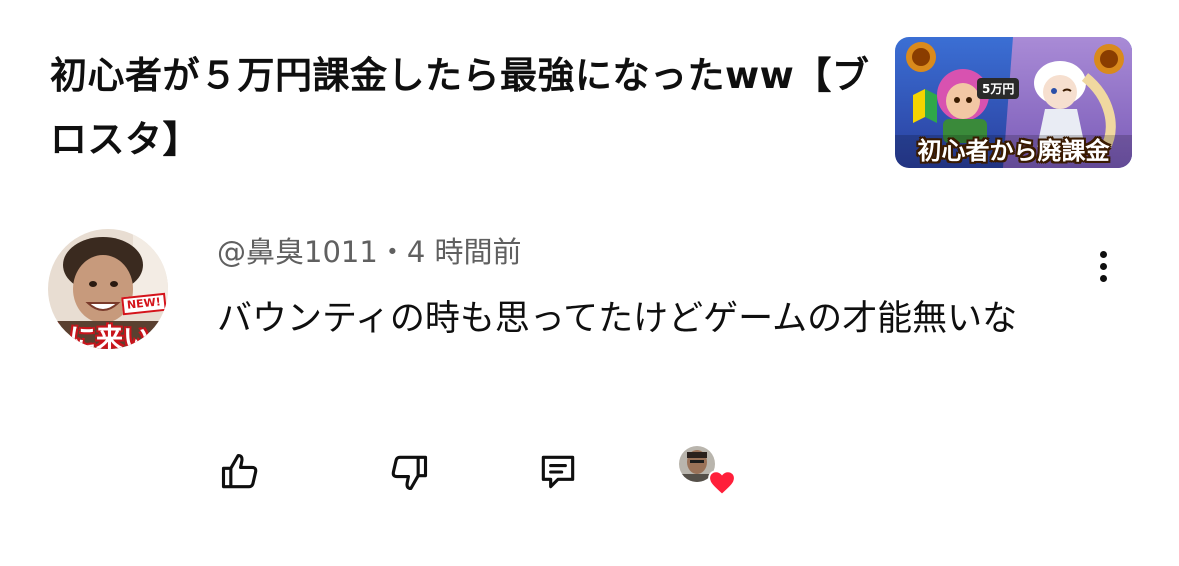 This screenshot has height=566, width=1179. I want to click on heart-icon, so click(722, 483).